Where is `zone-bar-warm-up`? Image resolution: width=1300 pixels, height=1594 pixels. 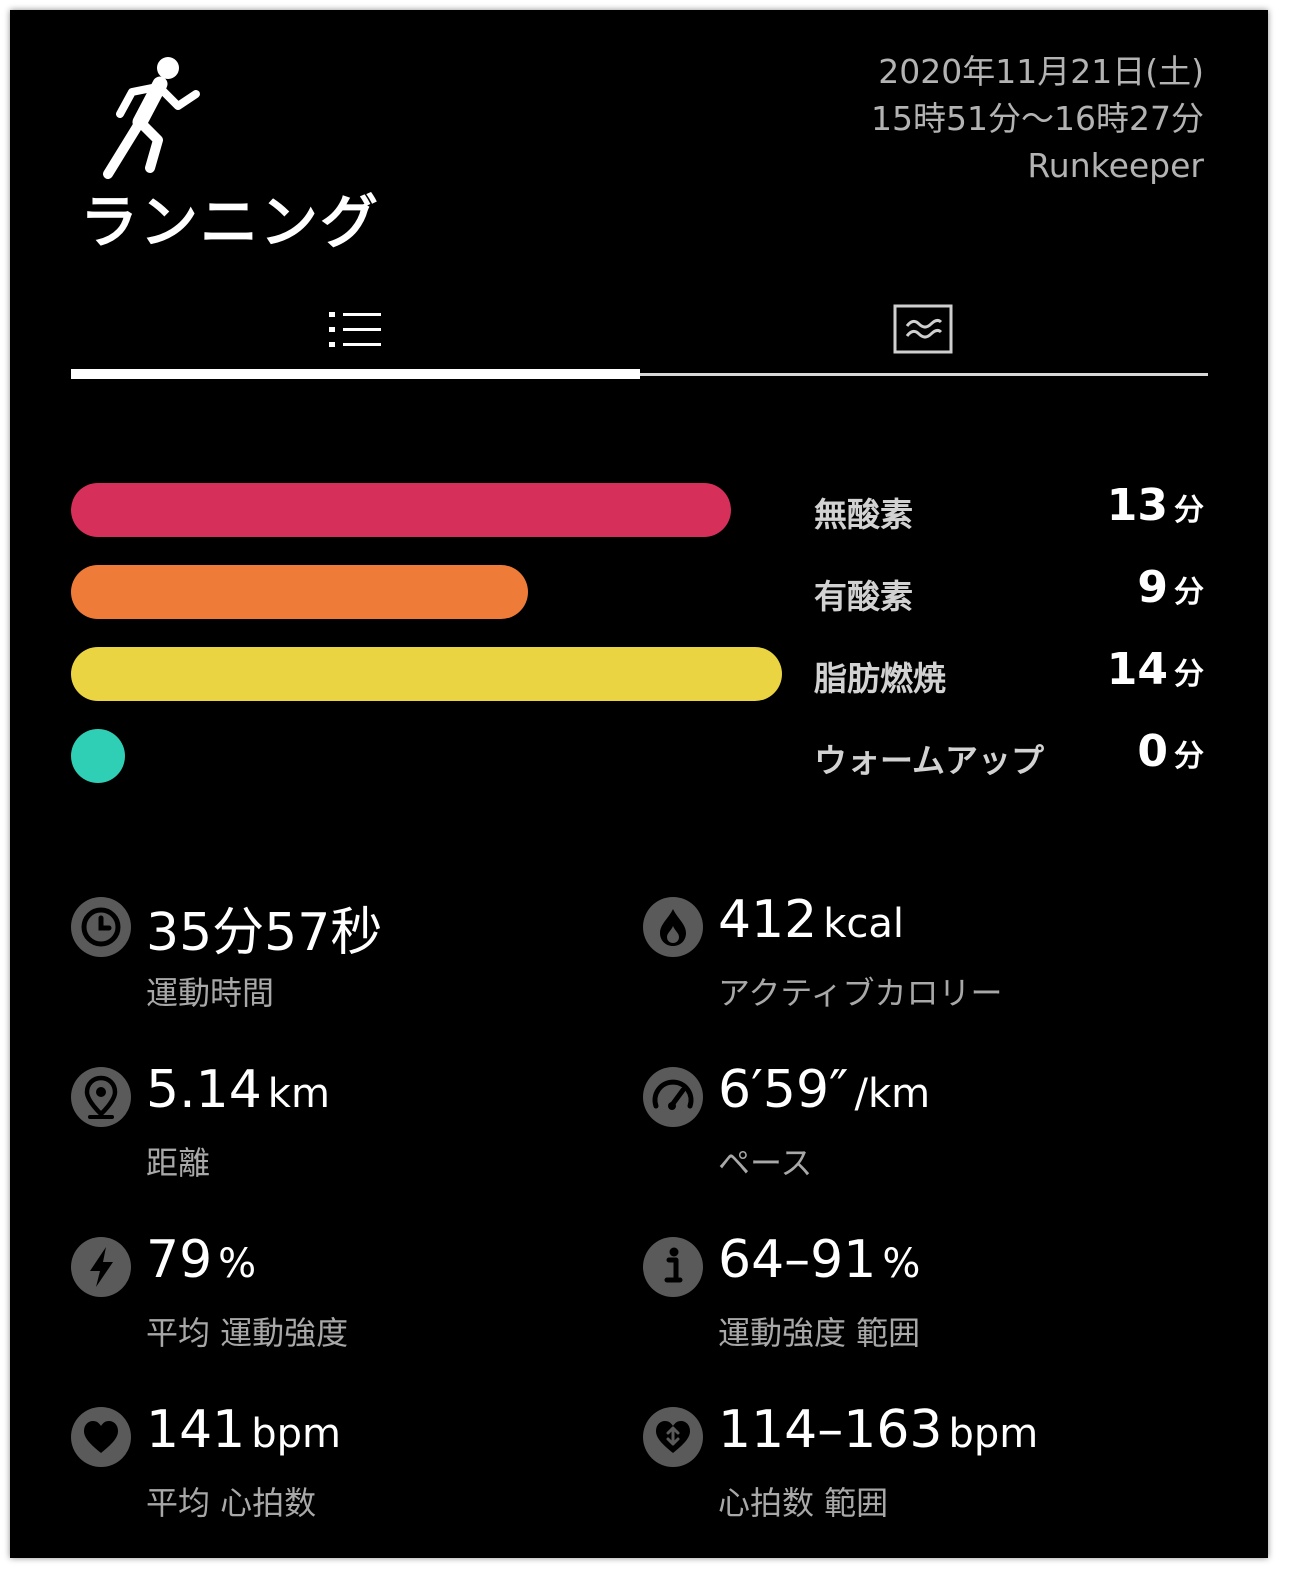 zone-bar-warm-up is located at coordinates (98, 756).